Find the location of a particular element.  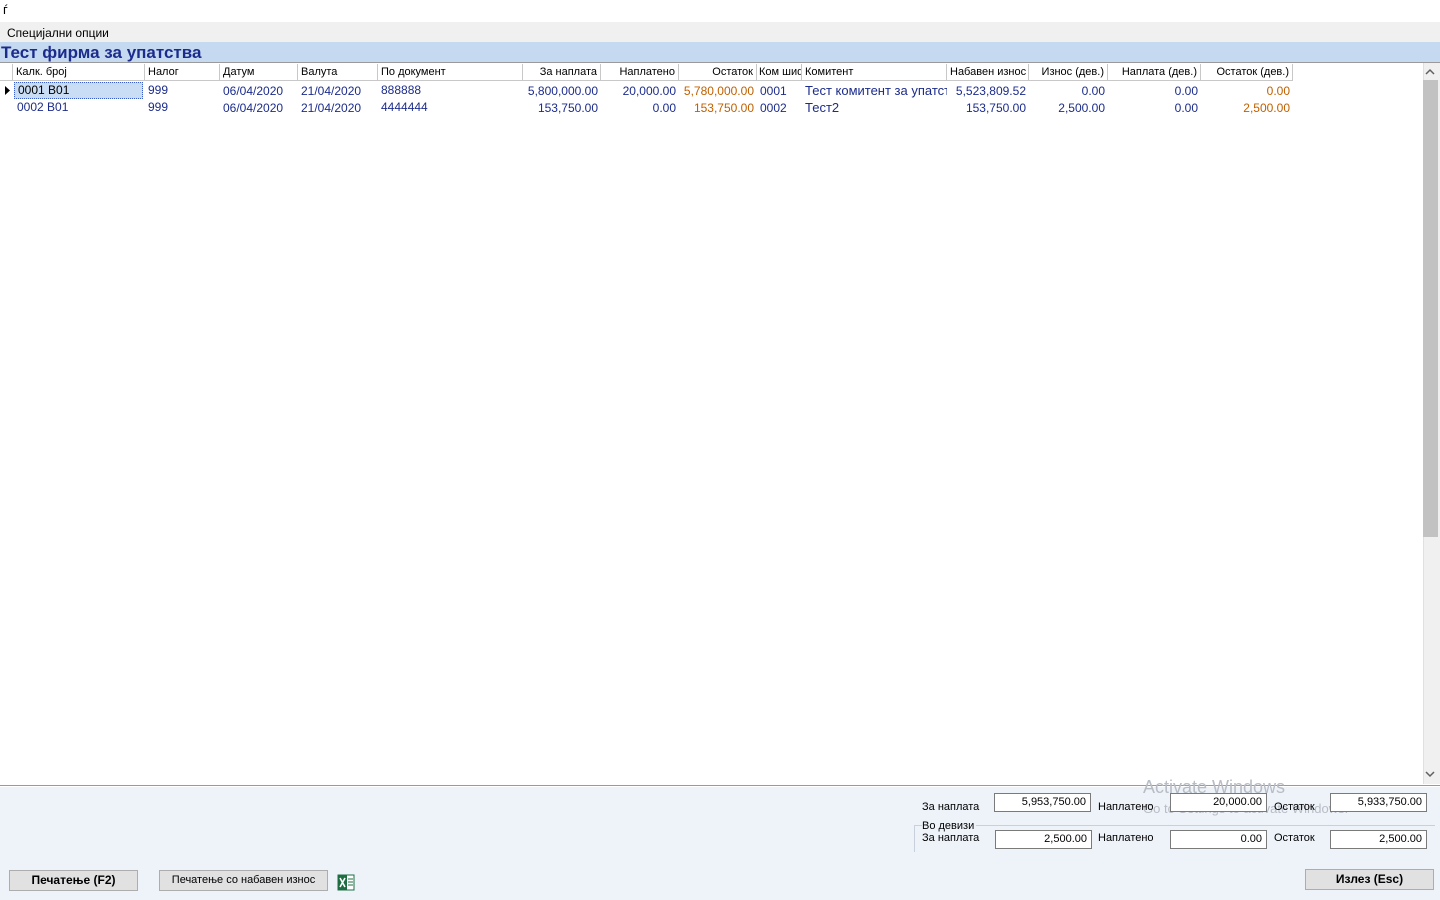

cell-client-code: 0001 is located at coordinates (779, 91).